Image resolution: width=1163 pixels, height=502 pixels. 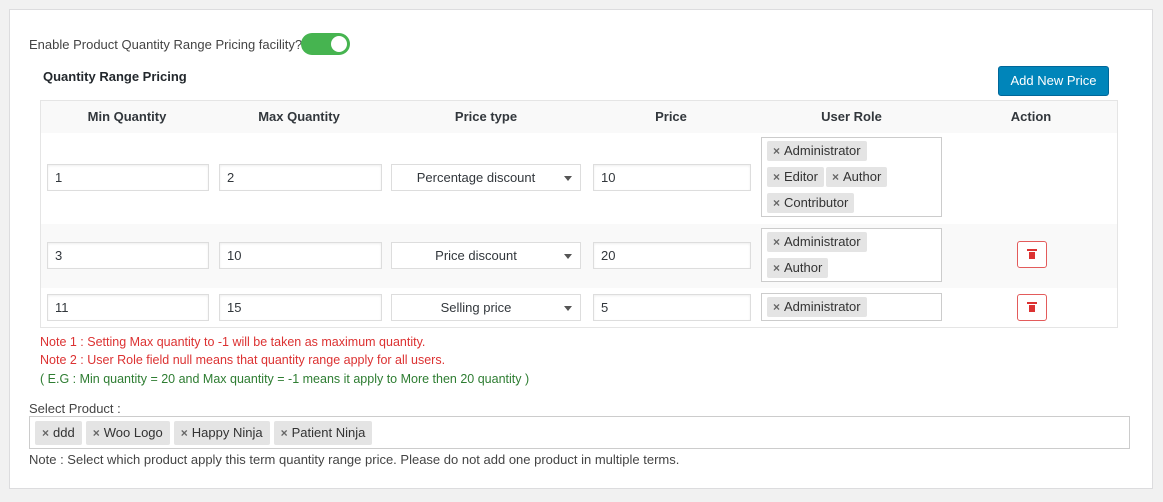 What do you see at coordinates (1053, 81) in the screenshot?
I see `add-new-price-button: Add New Price` at bounding box center [1053, 81].